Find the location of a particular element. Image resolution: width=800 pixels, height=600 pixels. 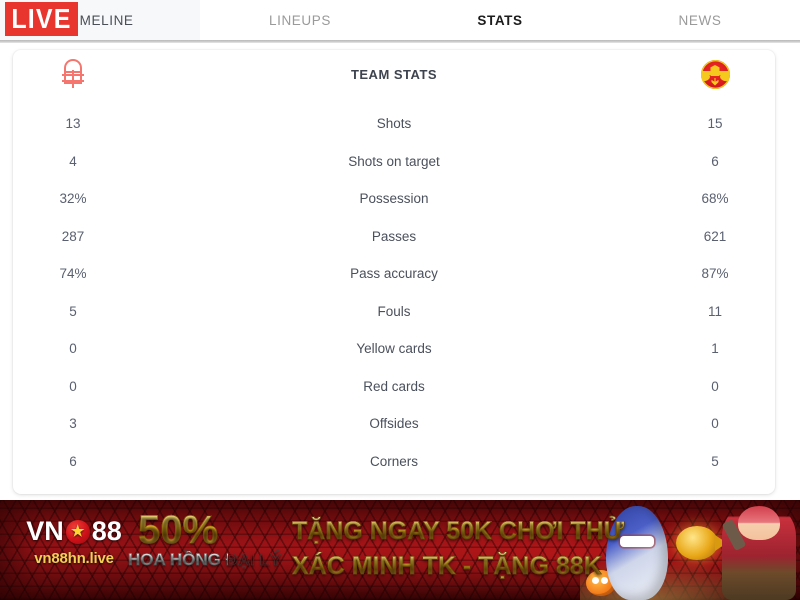

stat-label: Pass accuracy is located at coordinates (394, 274).